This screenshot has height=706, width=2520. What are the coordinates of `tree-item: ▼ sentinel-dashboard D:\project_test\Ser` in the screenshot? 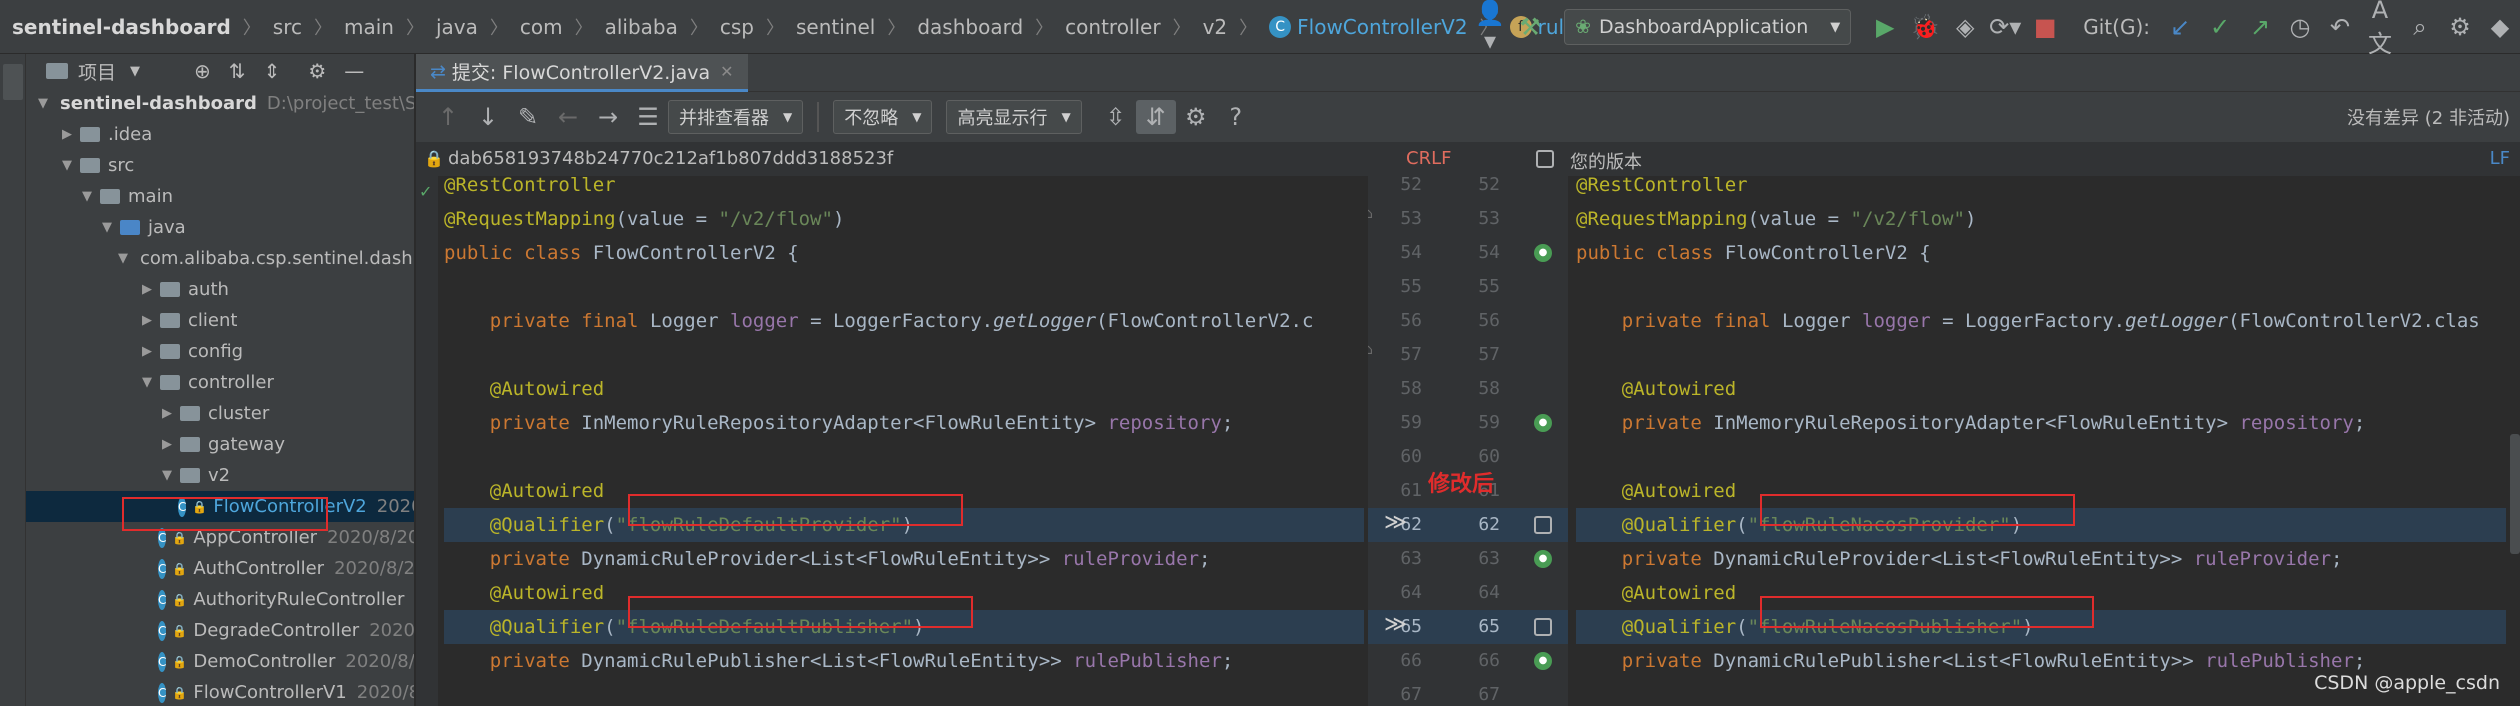 It's located at (220, 103).